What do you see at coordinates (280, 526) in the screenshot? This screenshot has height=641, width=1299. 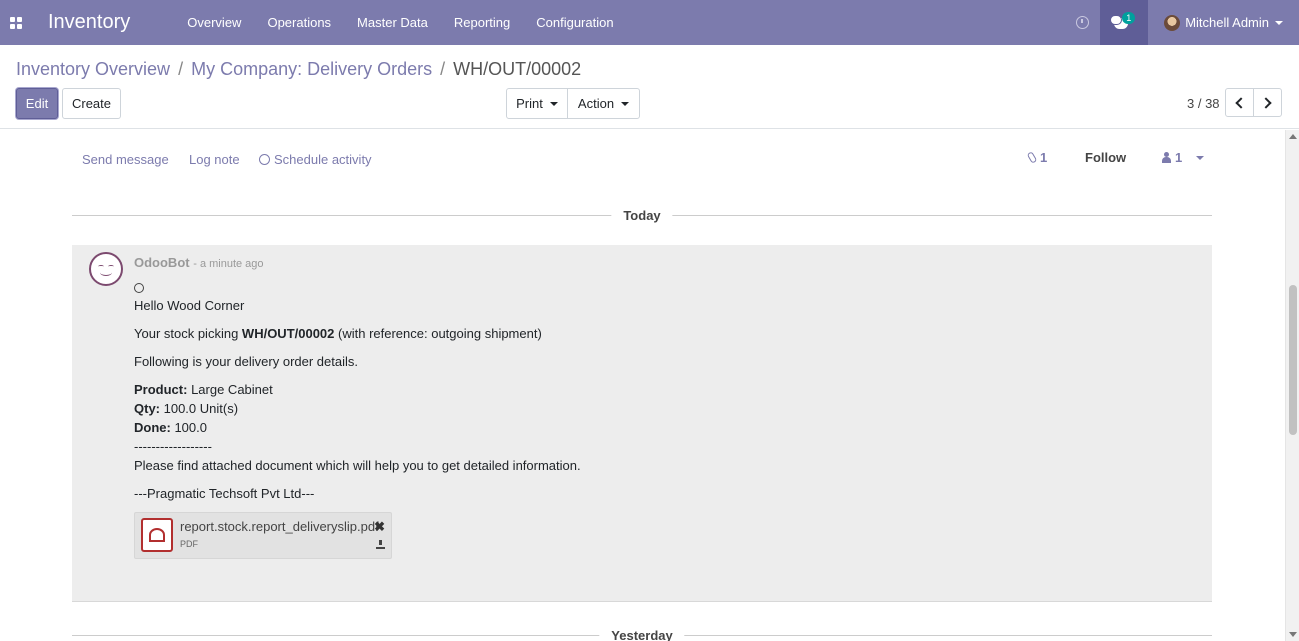 I see `attachment-name: report.stock.report_deliveryslip.pdf` at bounding box center [280, 526].